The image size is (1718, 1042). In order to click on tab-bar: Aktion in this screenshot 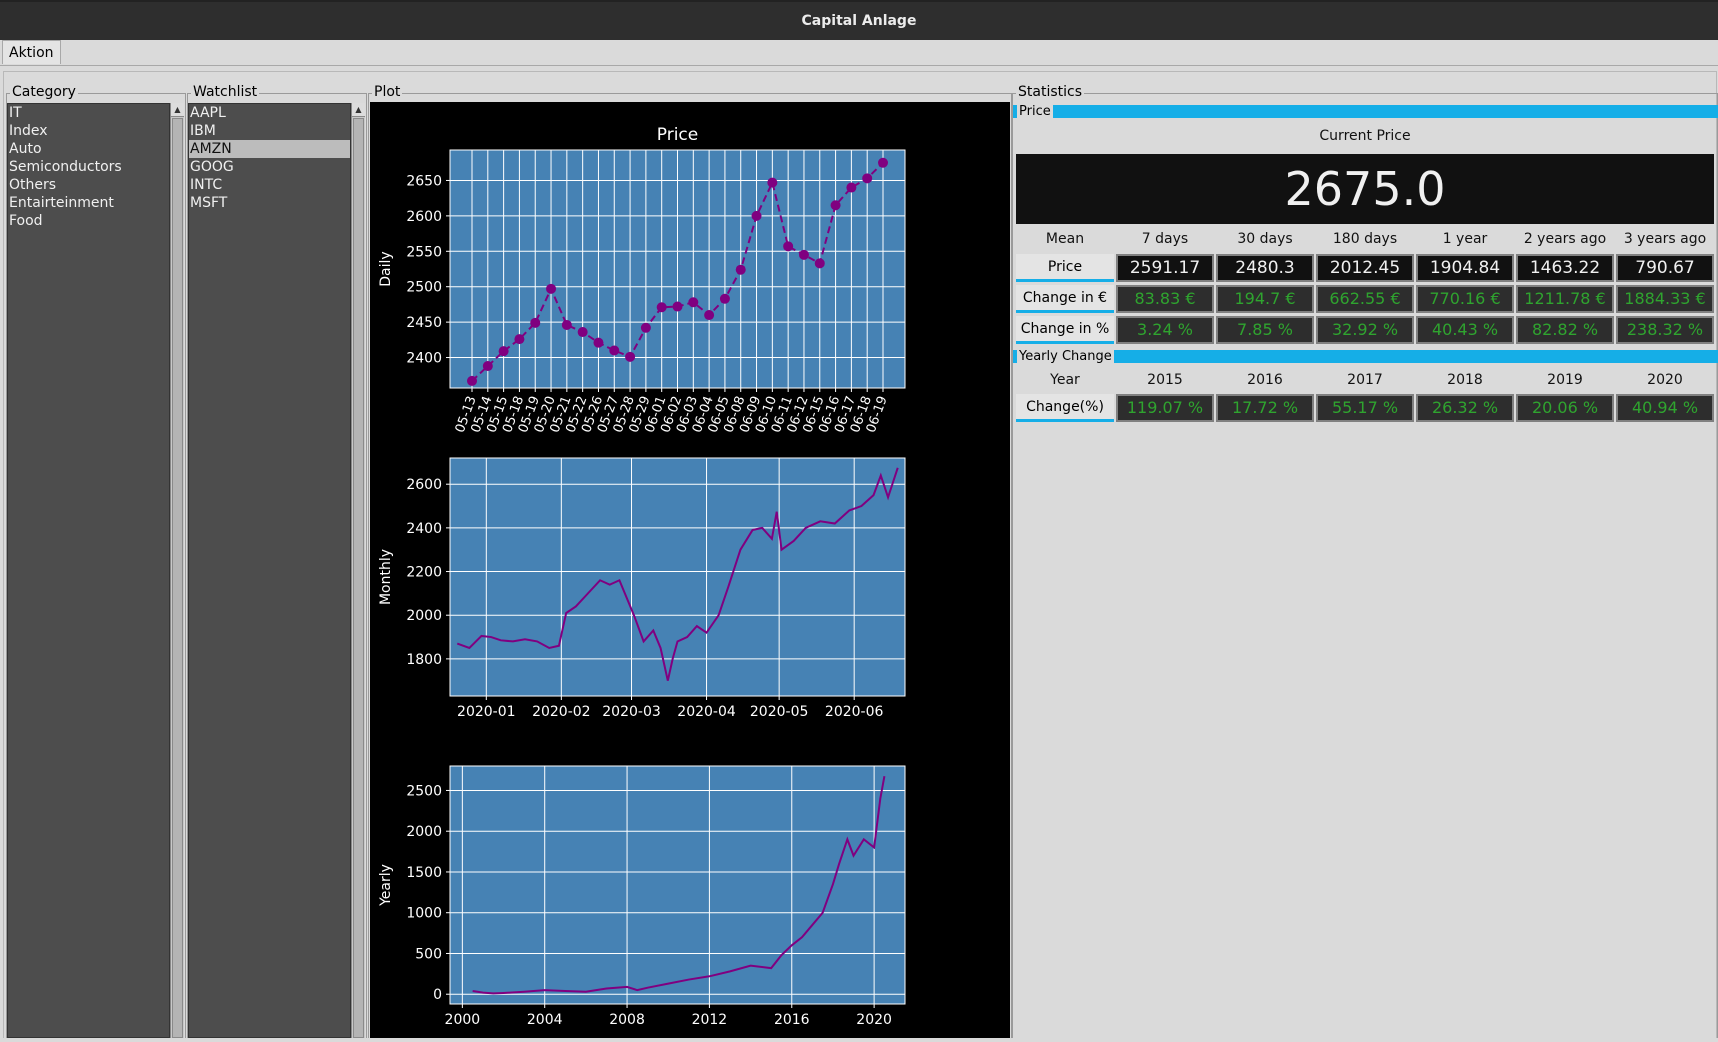, I will do `click(859, 53)`.